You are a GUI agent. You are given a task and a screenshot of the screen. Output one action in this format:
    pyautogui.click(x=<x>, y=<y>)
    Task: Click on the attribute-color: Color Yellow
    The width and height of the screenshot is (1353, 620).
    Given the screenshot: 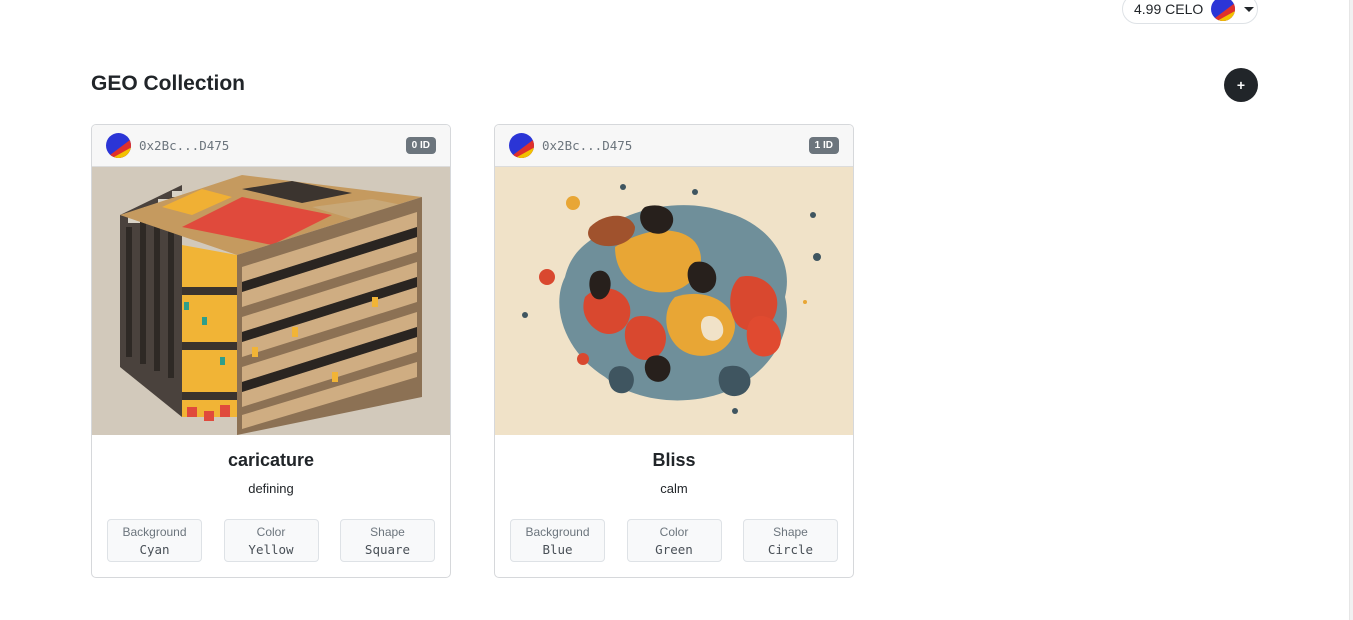 What is the action you would take?
    pyautogui.click(x=271, y=540)
    